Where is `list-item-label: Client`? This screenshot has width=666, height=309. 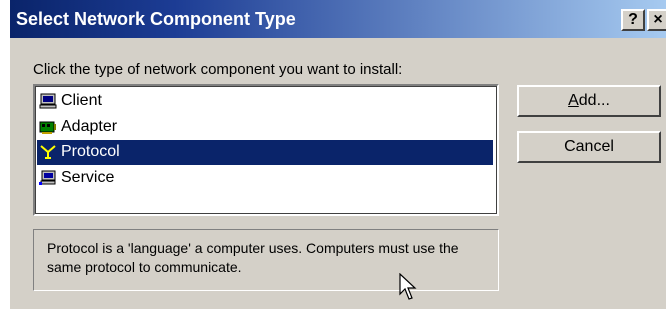 list-item-label: Client is located at coordinates (81, 100).